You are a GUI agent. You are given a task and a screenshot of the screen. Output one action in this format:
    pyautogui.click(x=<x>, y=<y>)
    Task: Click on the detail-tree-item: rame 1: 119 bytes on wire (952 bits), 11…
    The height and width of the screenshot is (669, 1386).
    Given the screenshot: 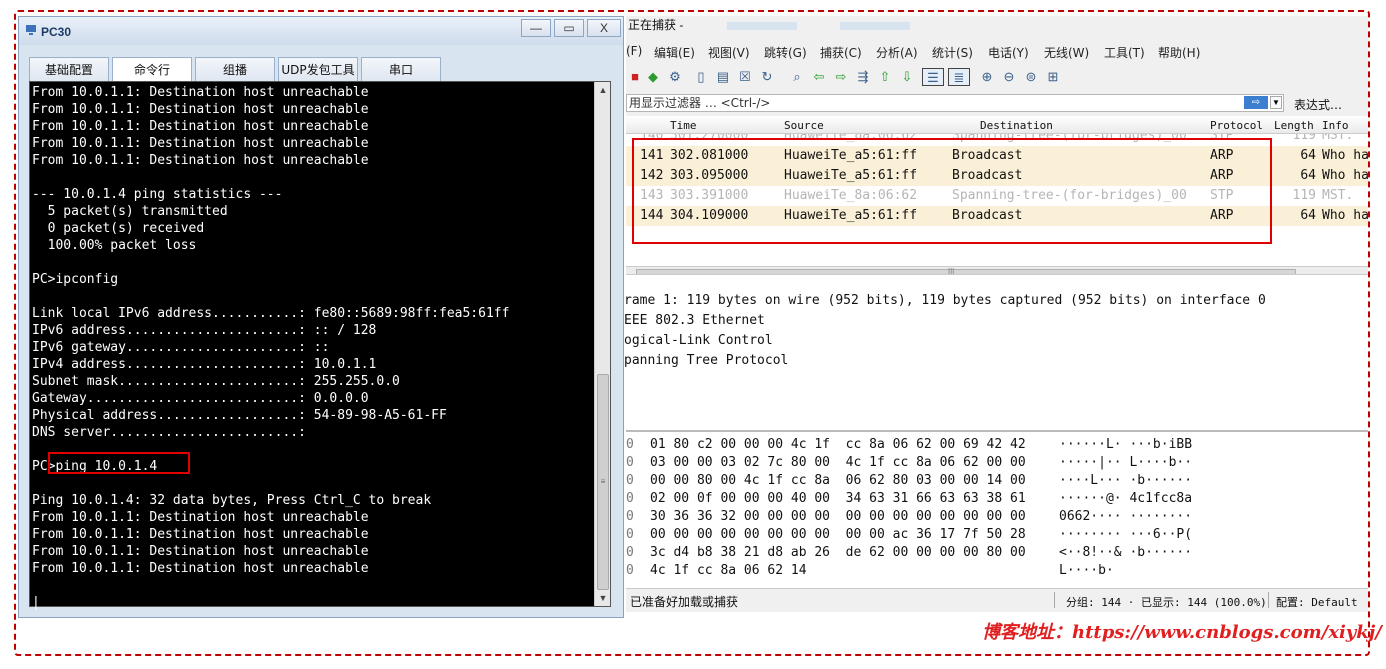 What is the action you would take?
    pyautogui.click(x=945, y=301)
    